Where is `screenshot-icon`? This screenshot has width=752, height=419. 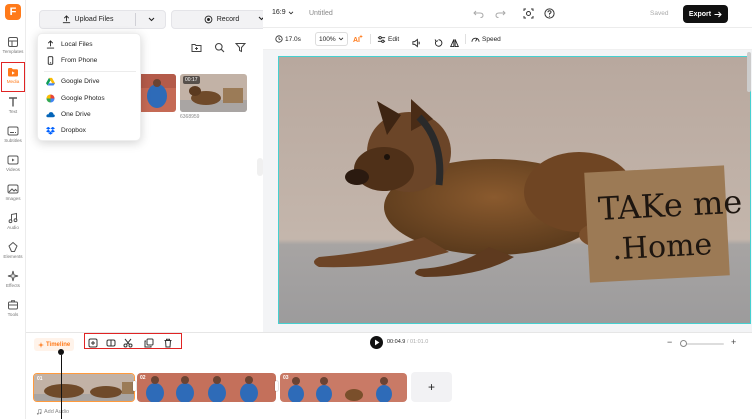 screenshot-icon is located at coordinates (528, 13).